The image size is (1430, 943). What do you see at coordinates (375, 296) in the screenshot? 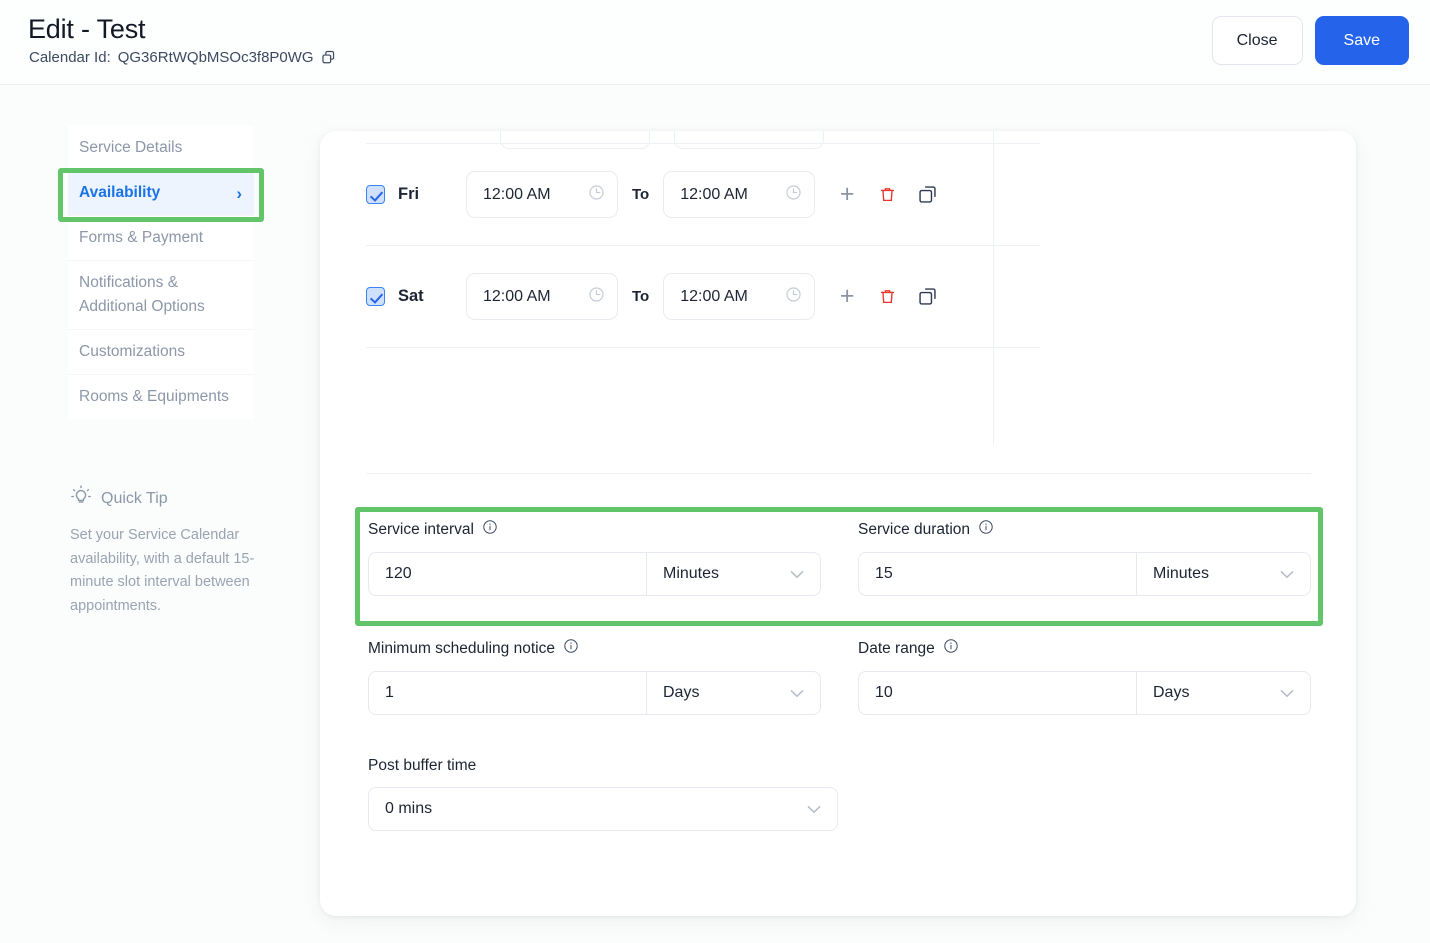
I see `day-checkbox-sat` at bounding box center [375, 296].